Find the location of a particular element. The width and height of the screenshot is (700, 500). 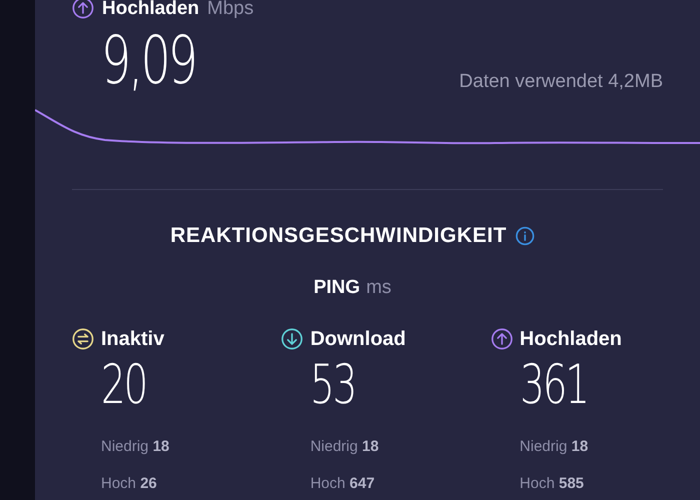

ping-type-label: Download is located at coordinates (358, 339).